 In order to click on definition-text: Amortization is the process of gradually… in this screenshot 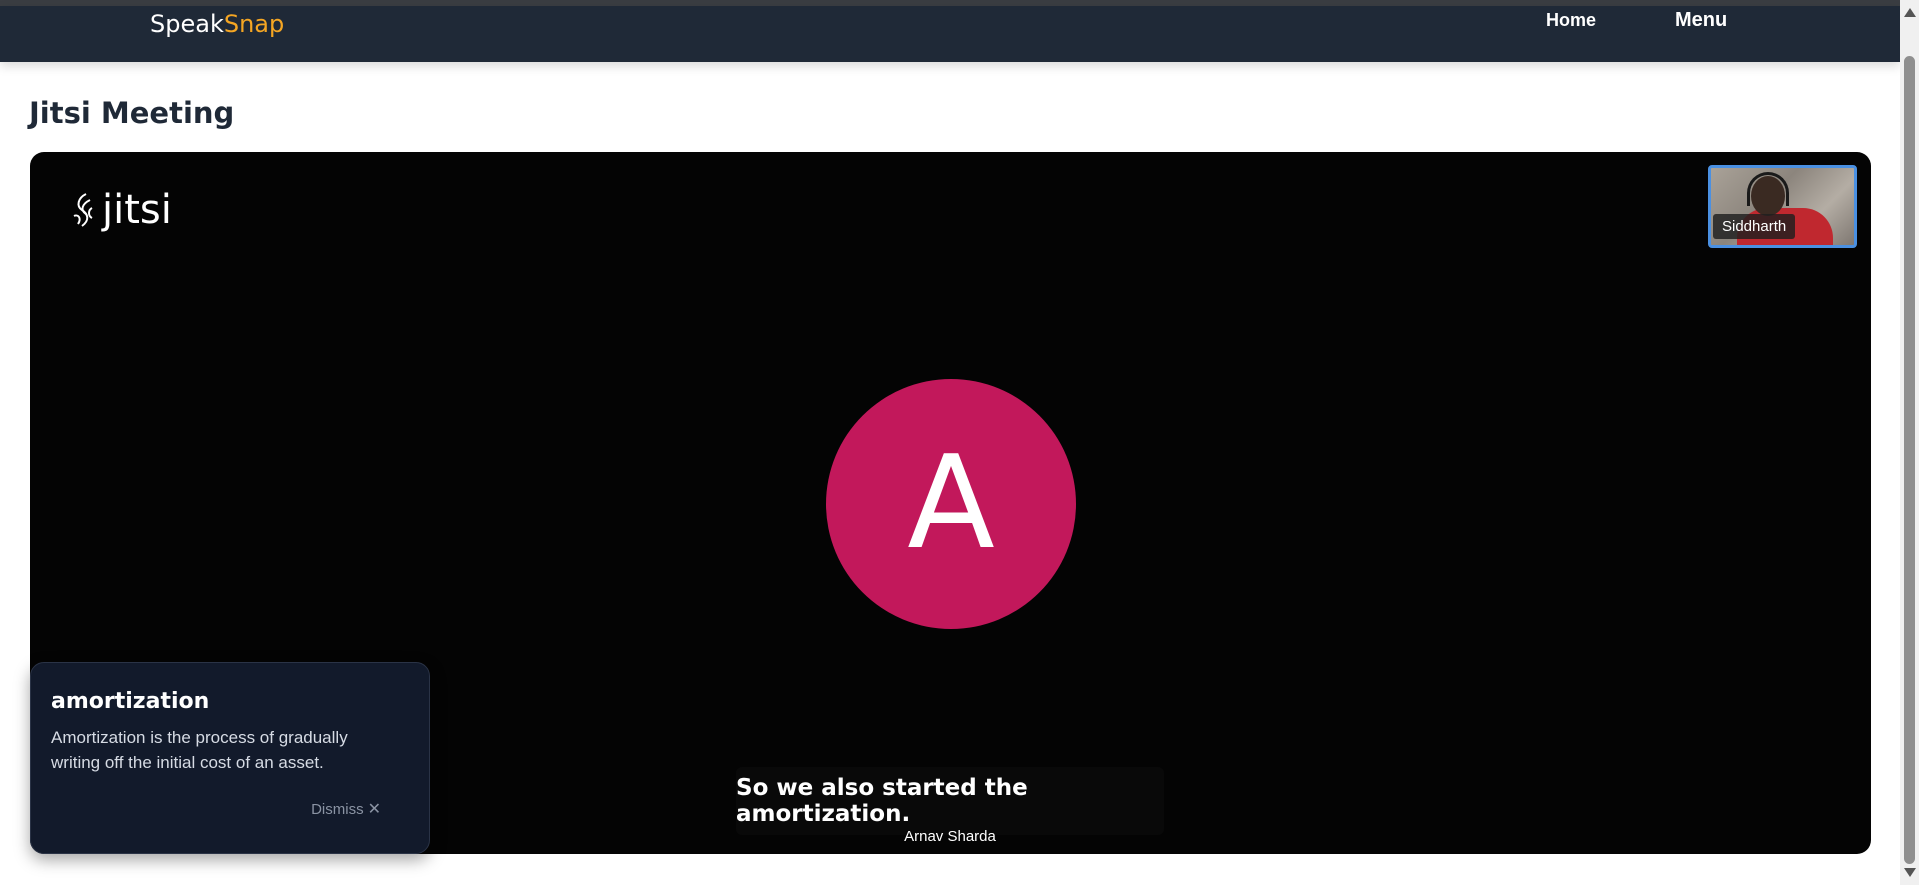, I will do `click(199, 750)`.